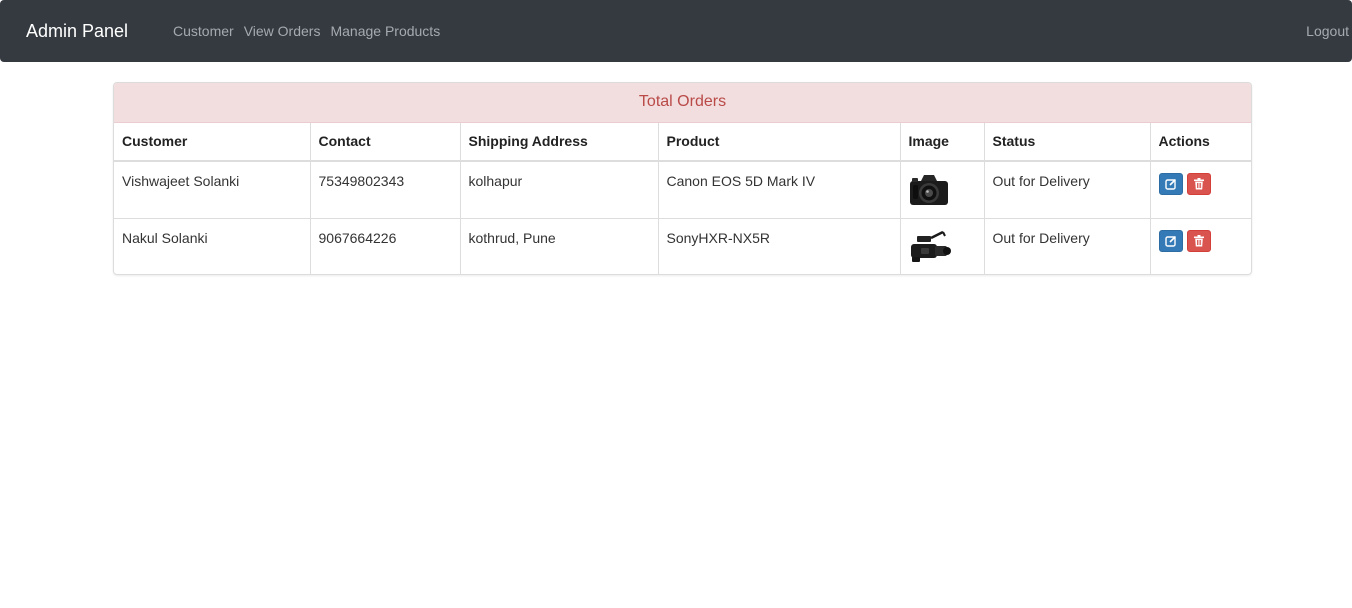  What do you see at coordinates (385, 31) in the screenshot?
I see `nav-link-manage-products: Manage Products` at bounding box center [385, 31].